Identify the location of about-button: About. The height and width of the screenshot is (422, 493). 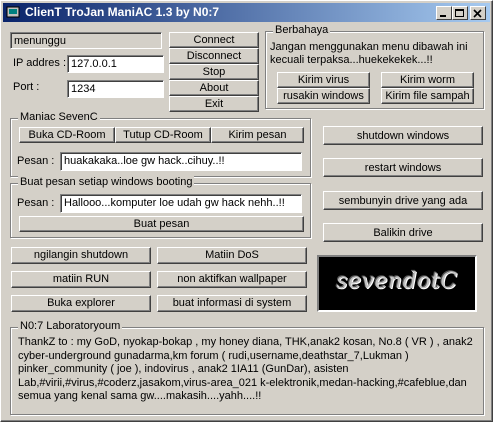
(214, 88).